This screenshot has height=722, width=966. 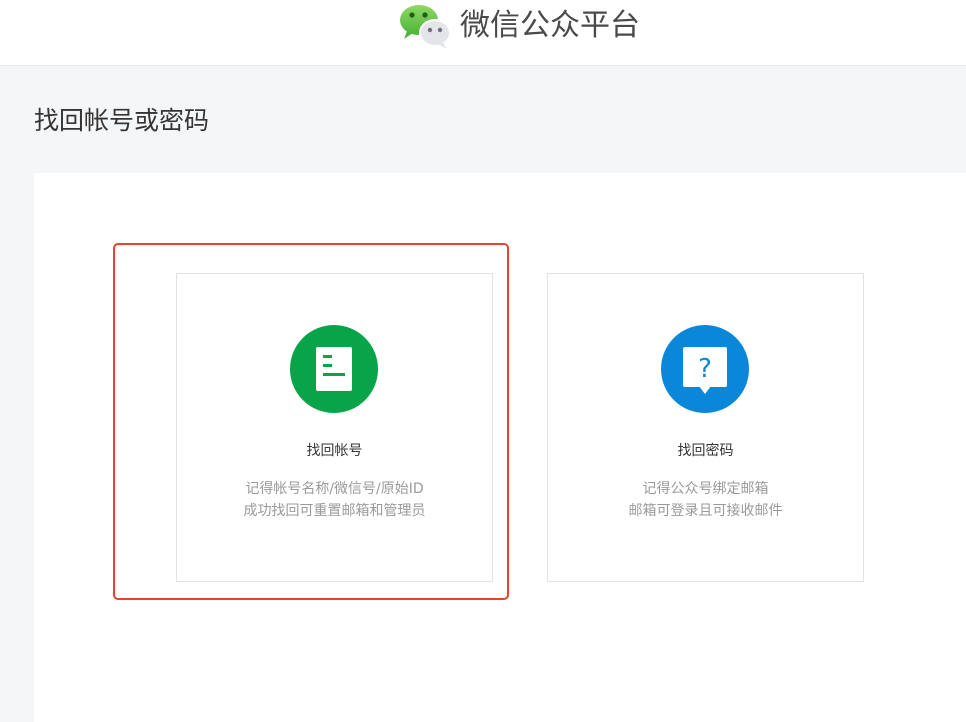 I want to click on description-line: 记得帐号名称/微信号/原始ID, so click(x=334, y=489).